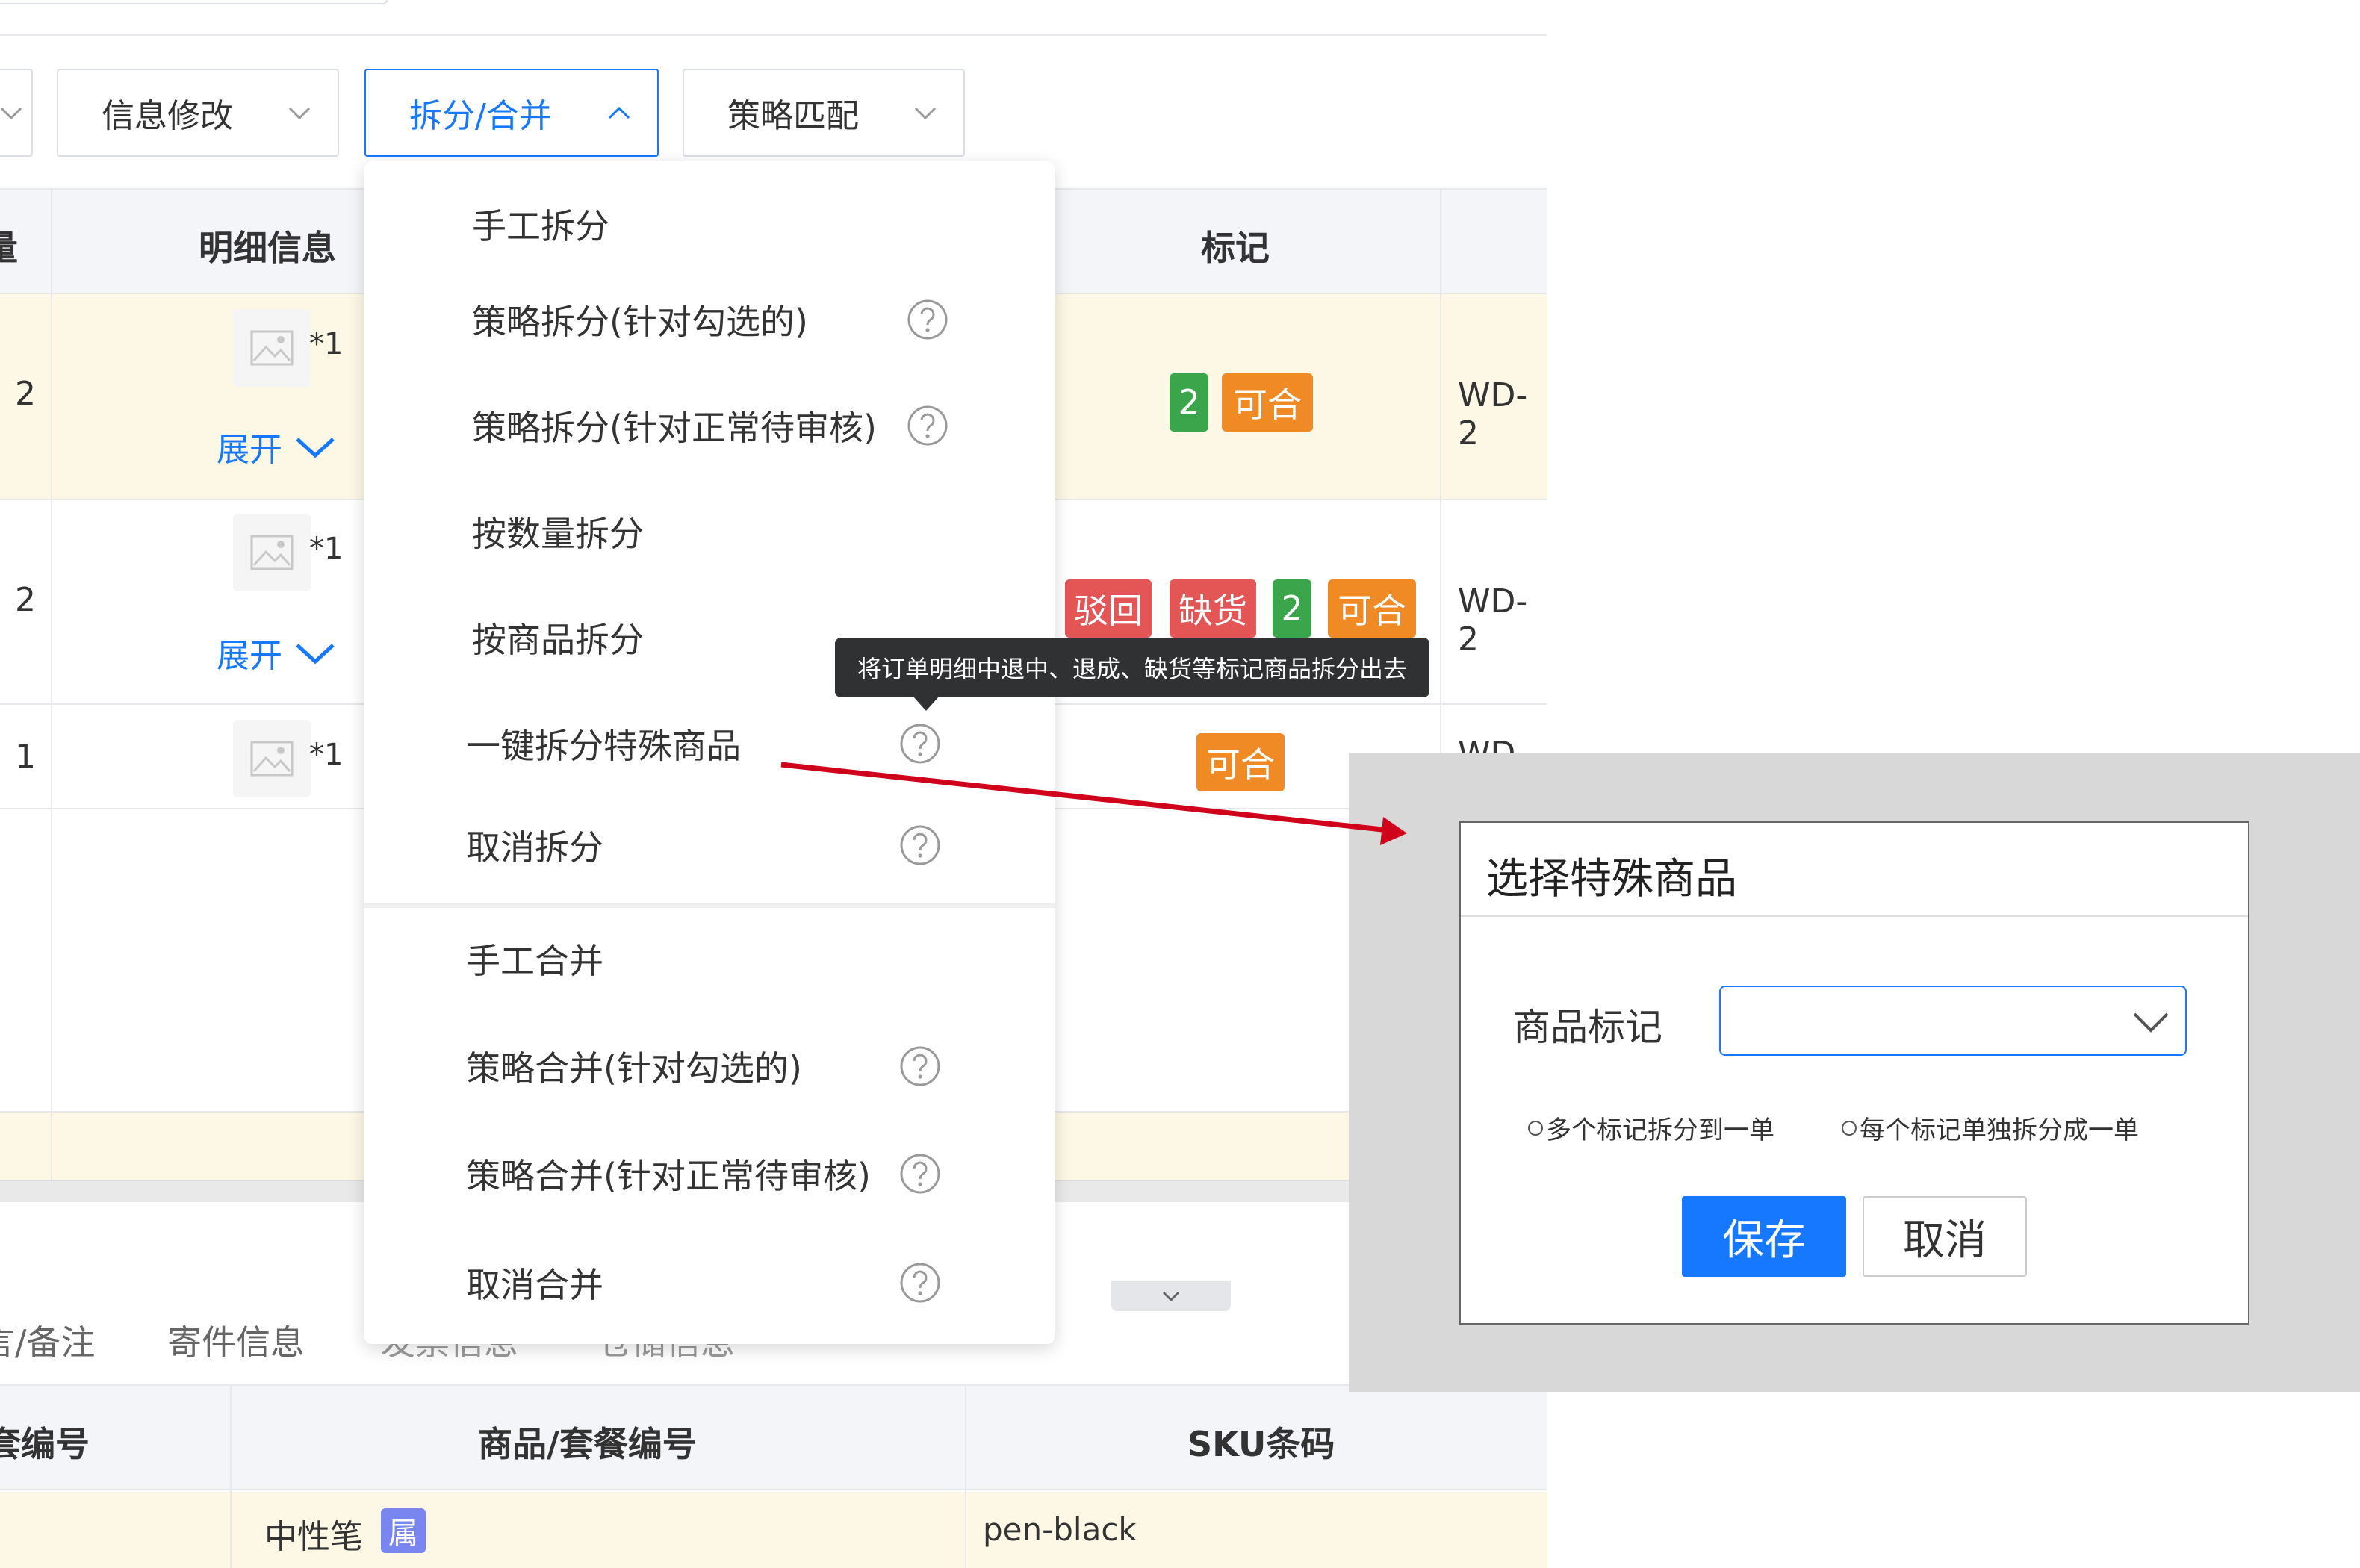 The width and height of the screenshot is (2360, 1568). Describe the element at coordinates (926, 703) in the screenshot. I see `tooltip-arrow` at that location.